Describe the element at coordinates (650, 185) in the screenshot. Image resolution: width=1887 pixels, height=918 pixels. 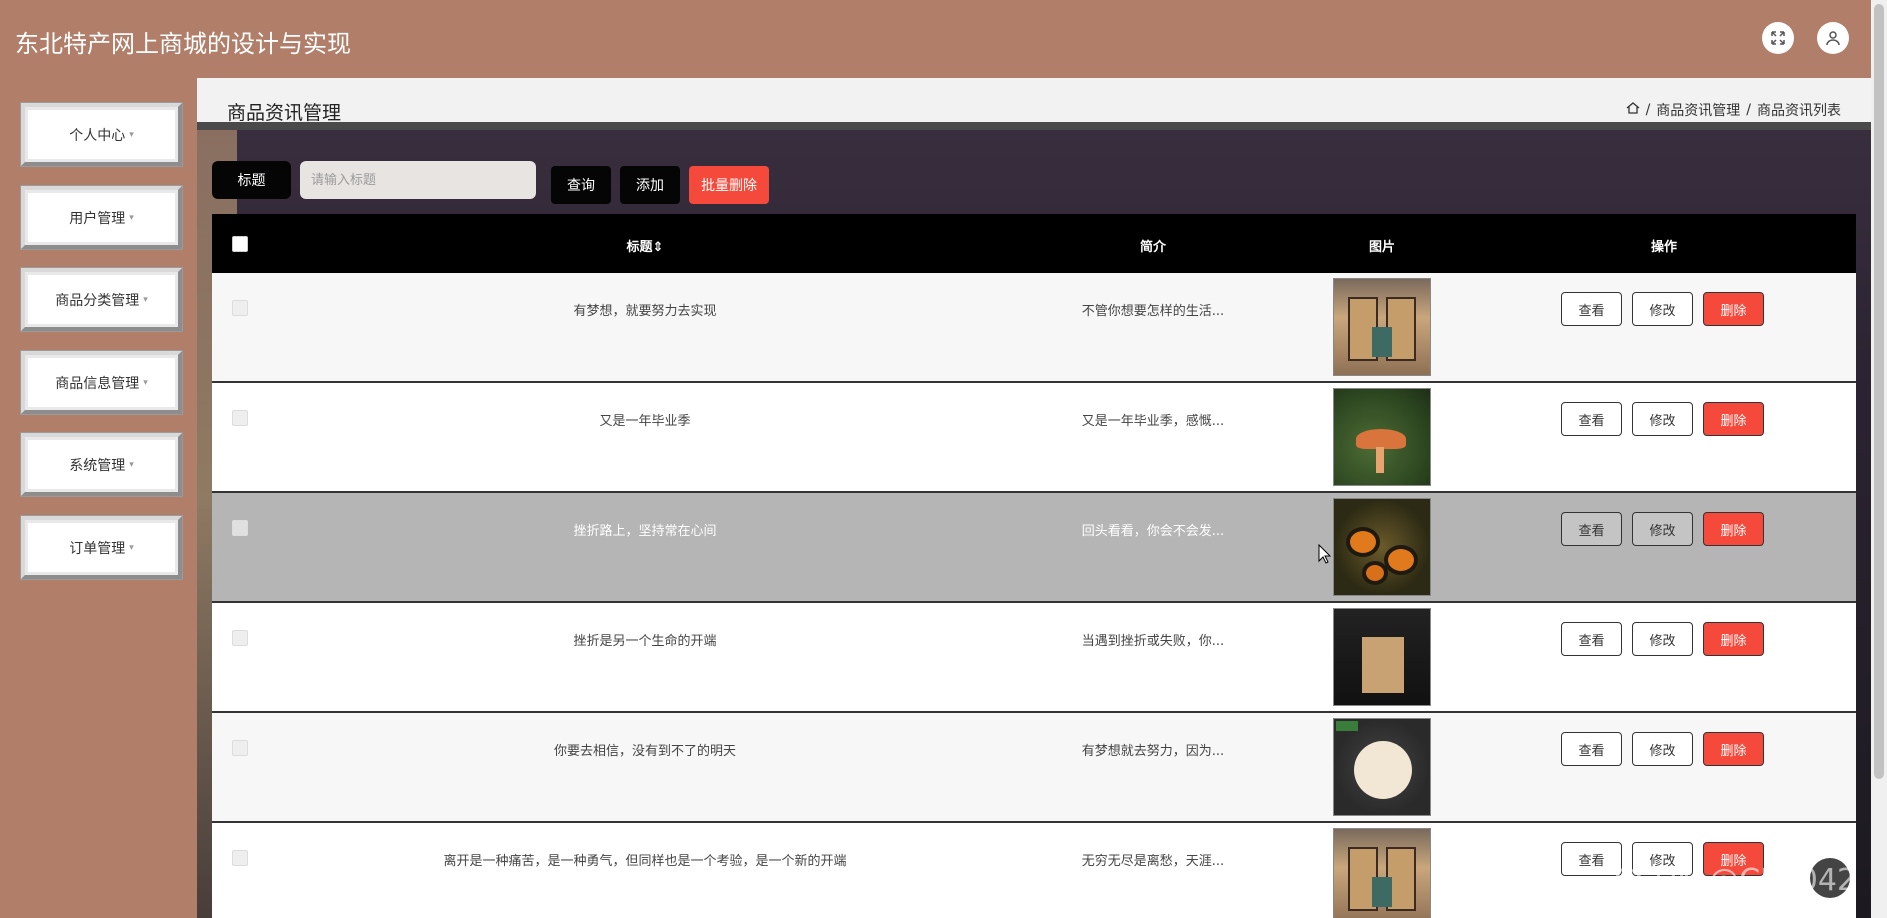
I see `add-button: 添加` at that location.